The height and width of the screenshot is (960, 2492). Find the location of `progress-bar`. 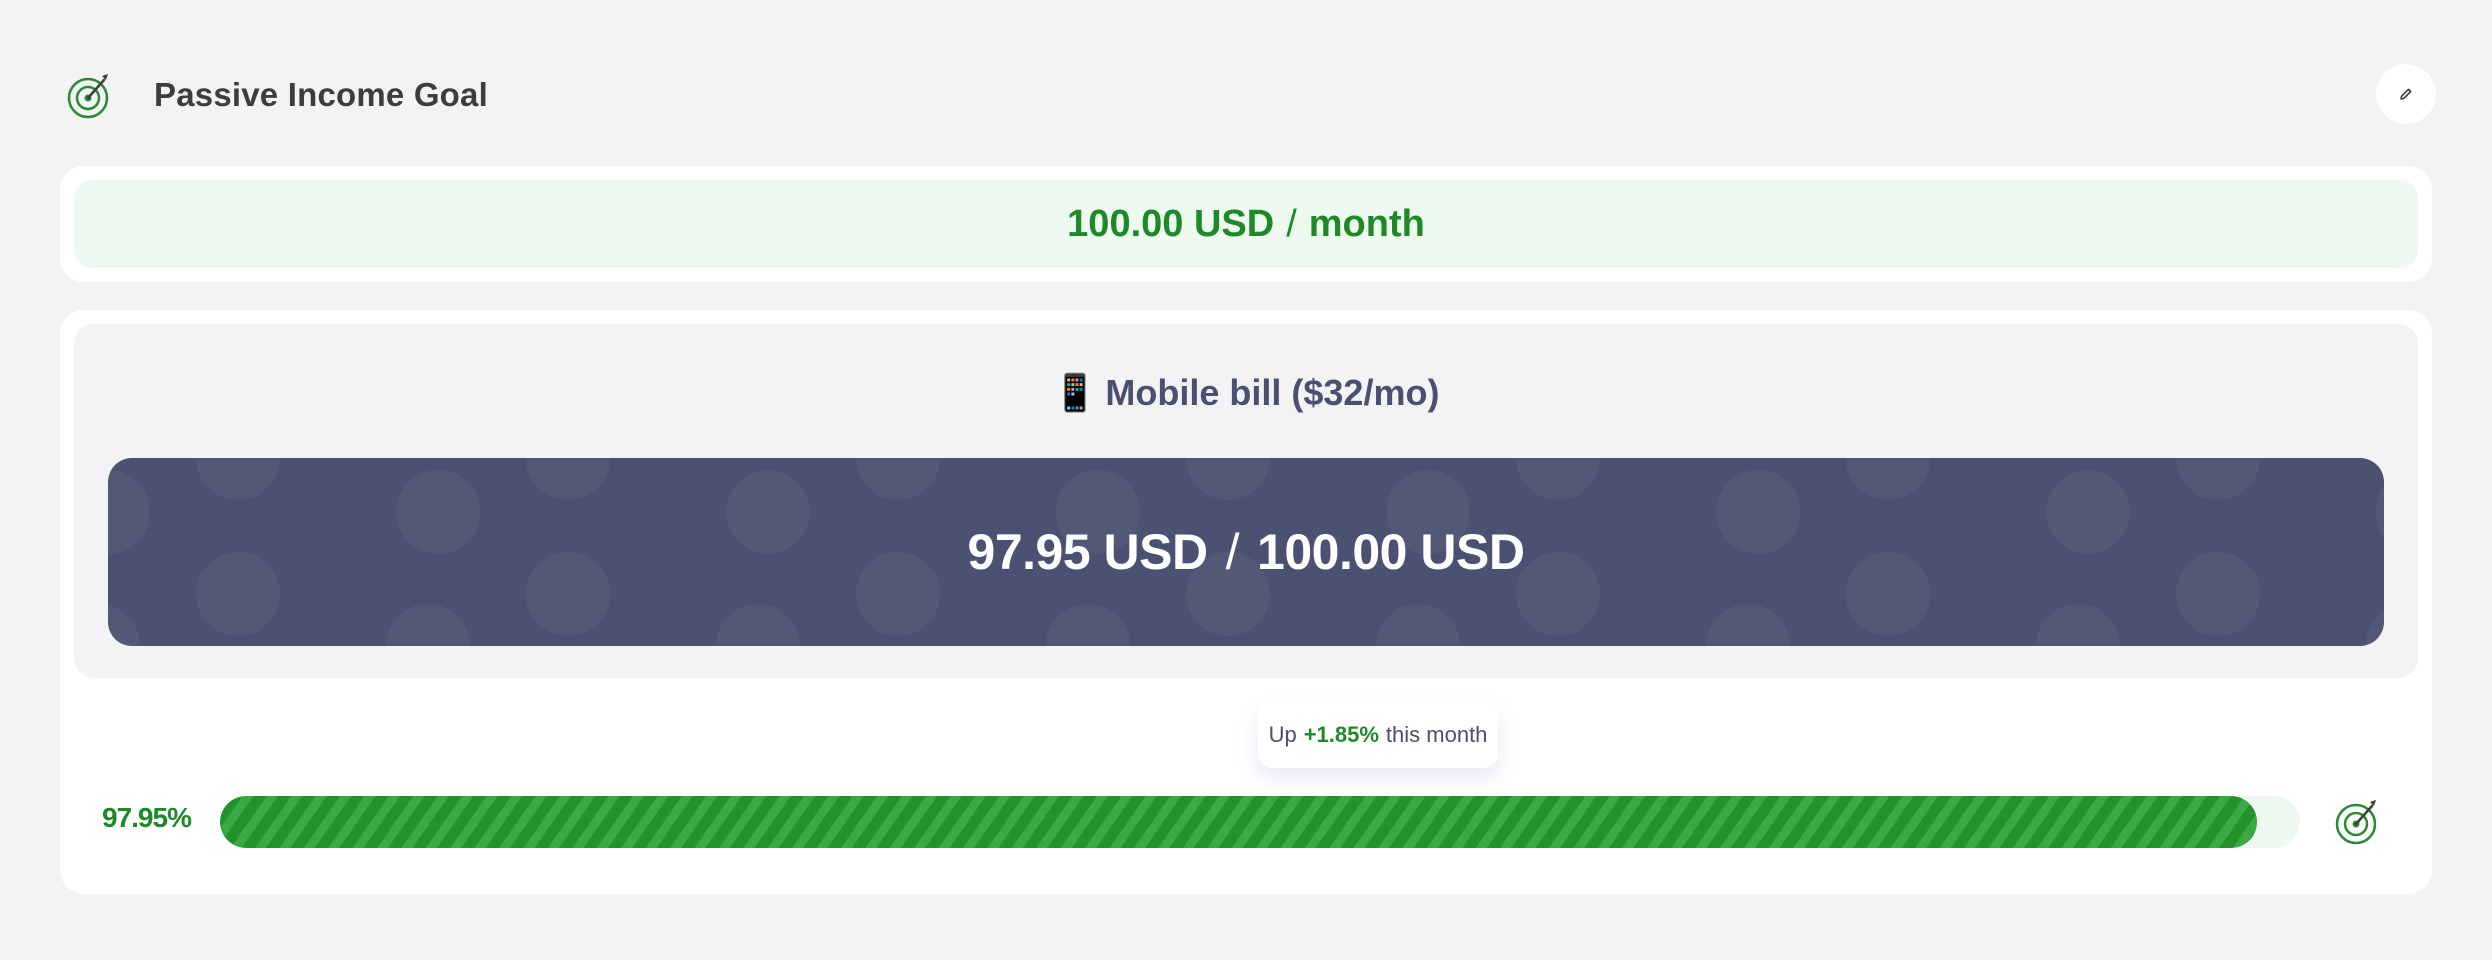

progress-bar is located at coordinates (1260, 822).